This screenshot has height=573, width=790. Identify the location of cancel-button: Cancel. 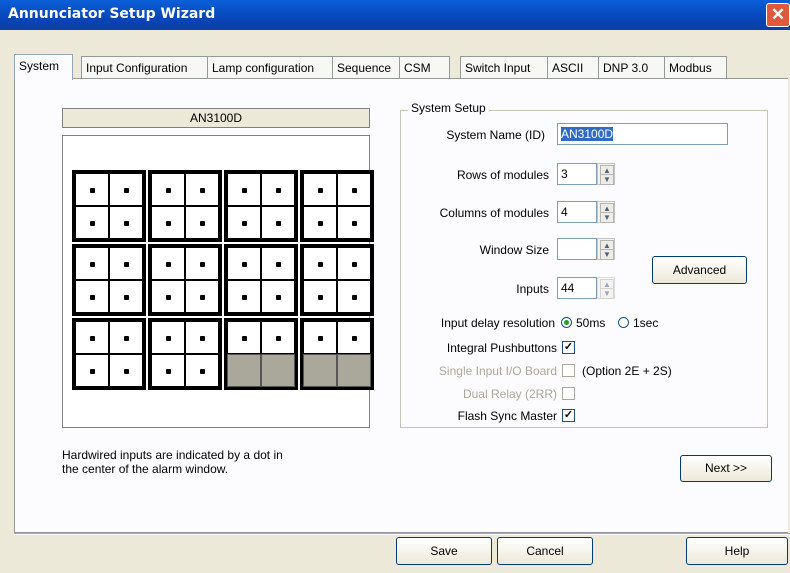
(545, 551).